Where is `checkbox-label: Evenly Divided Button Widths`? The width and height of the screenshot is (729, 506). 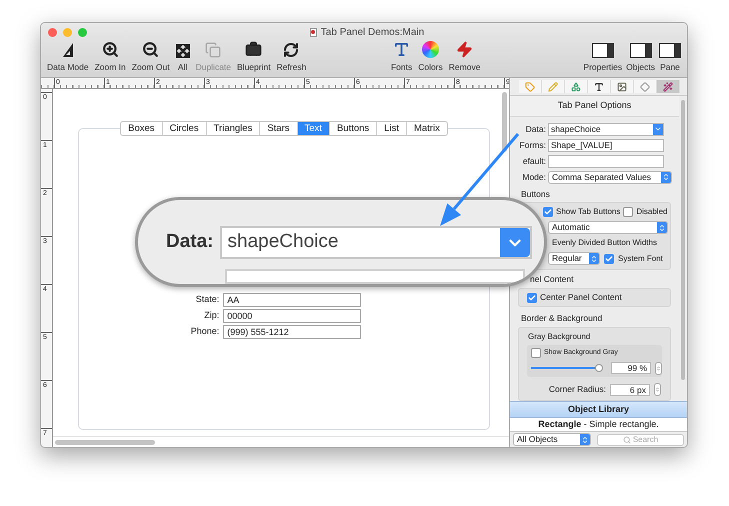
checkbox-label: Evenly Divided Button Widths is located at coordinates (604, 243).